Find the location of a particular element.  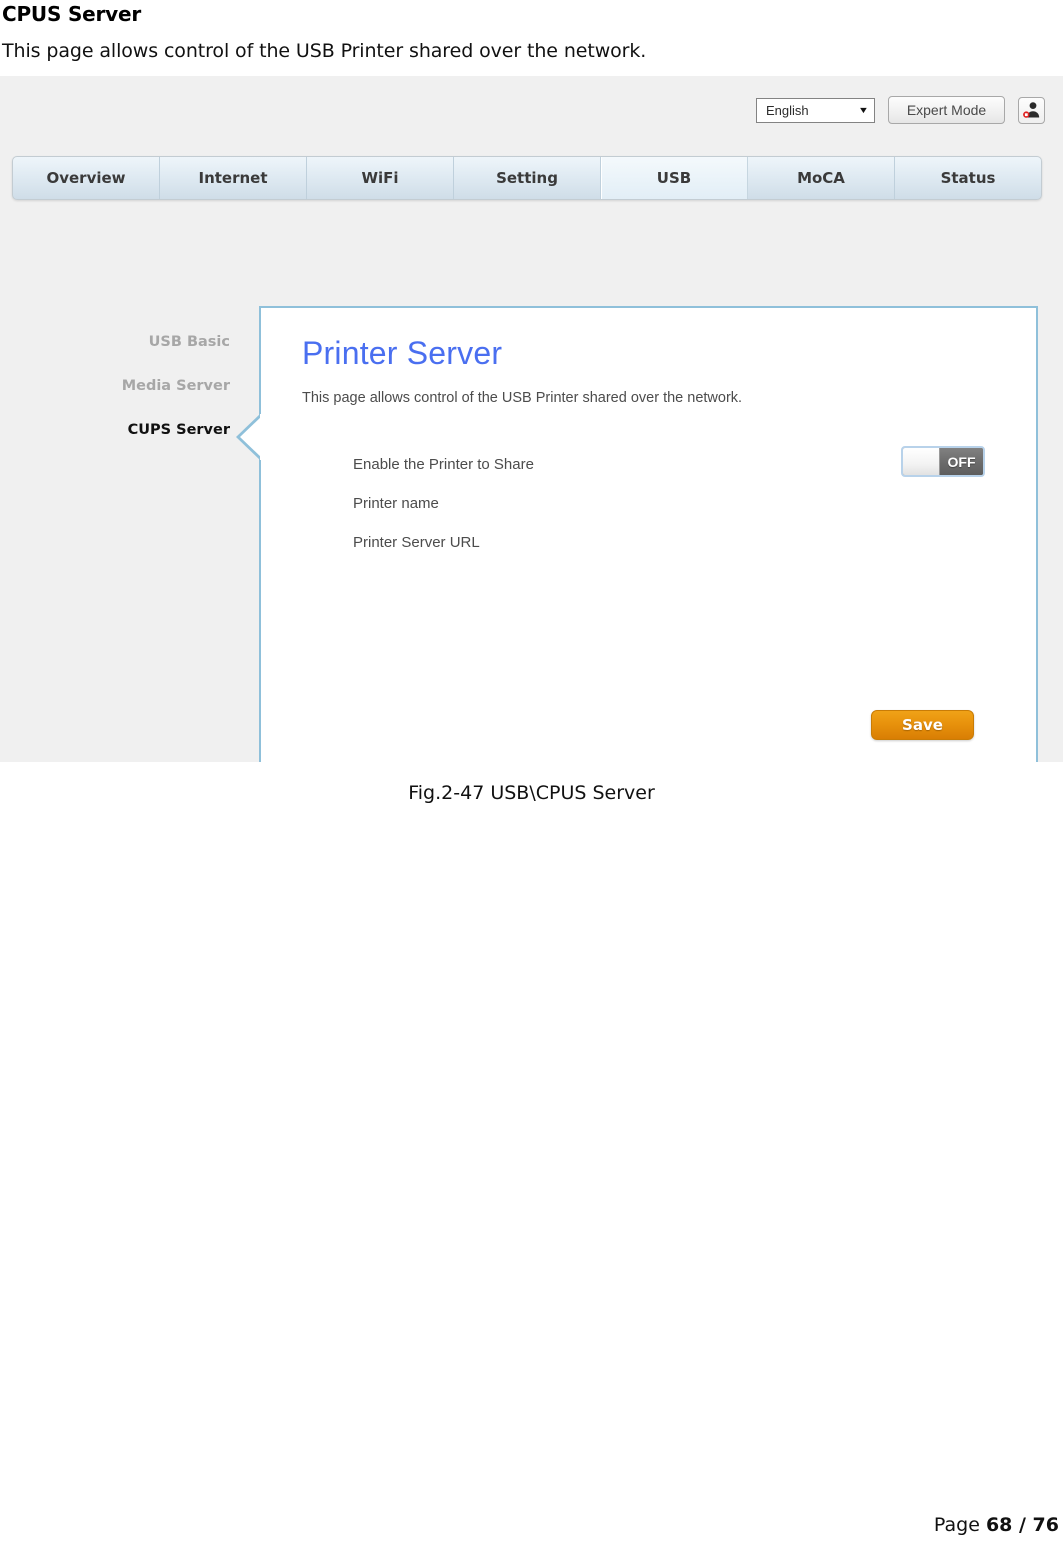

tab-overview: Overview is located at coordinates (86, 178).